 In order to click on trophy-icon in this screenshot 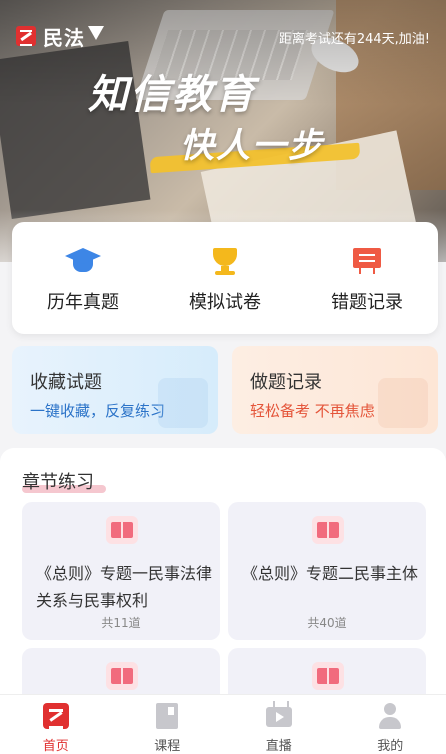, I will do `click(225, 261)`.